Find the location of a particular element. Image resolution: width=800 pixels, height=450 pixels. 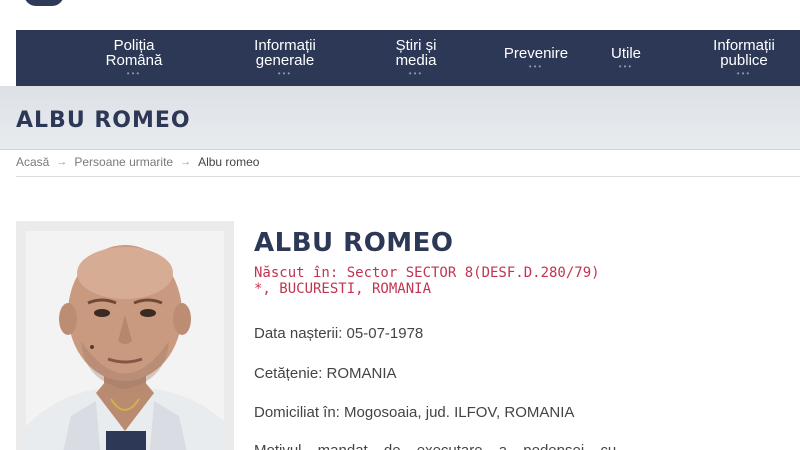

breadcrumb-home-link: Acasă is located at coordinates (32, 162).